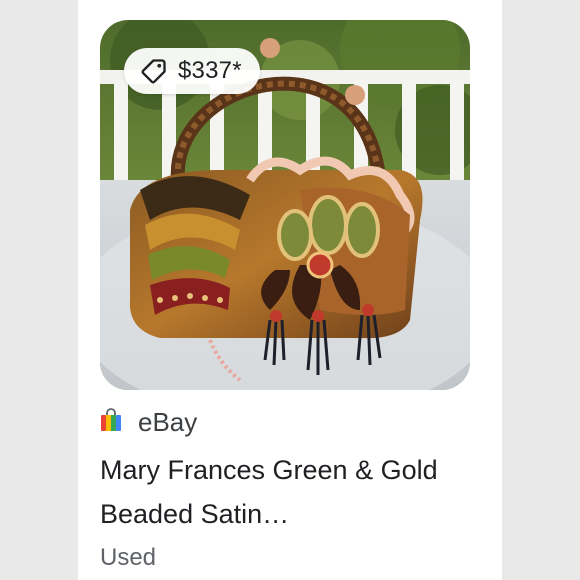 This screenshot has height=580, width=580. What do you see at coordinates (541, 290) in the screenshot?
I see `right-margin` at bounding box center [541, 290].